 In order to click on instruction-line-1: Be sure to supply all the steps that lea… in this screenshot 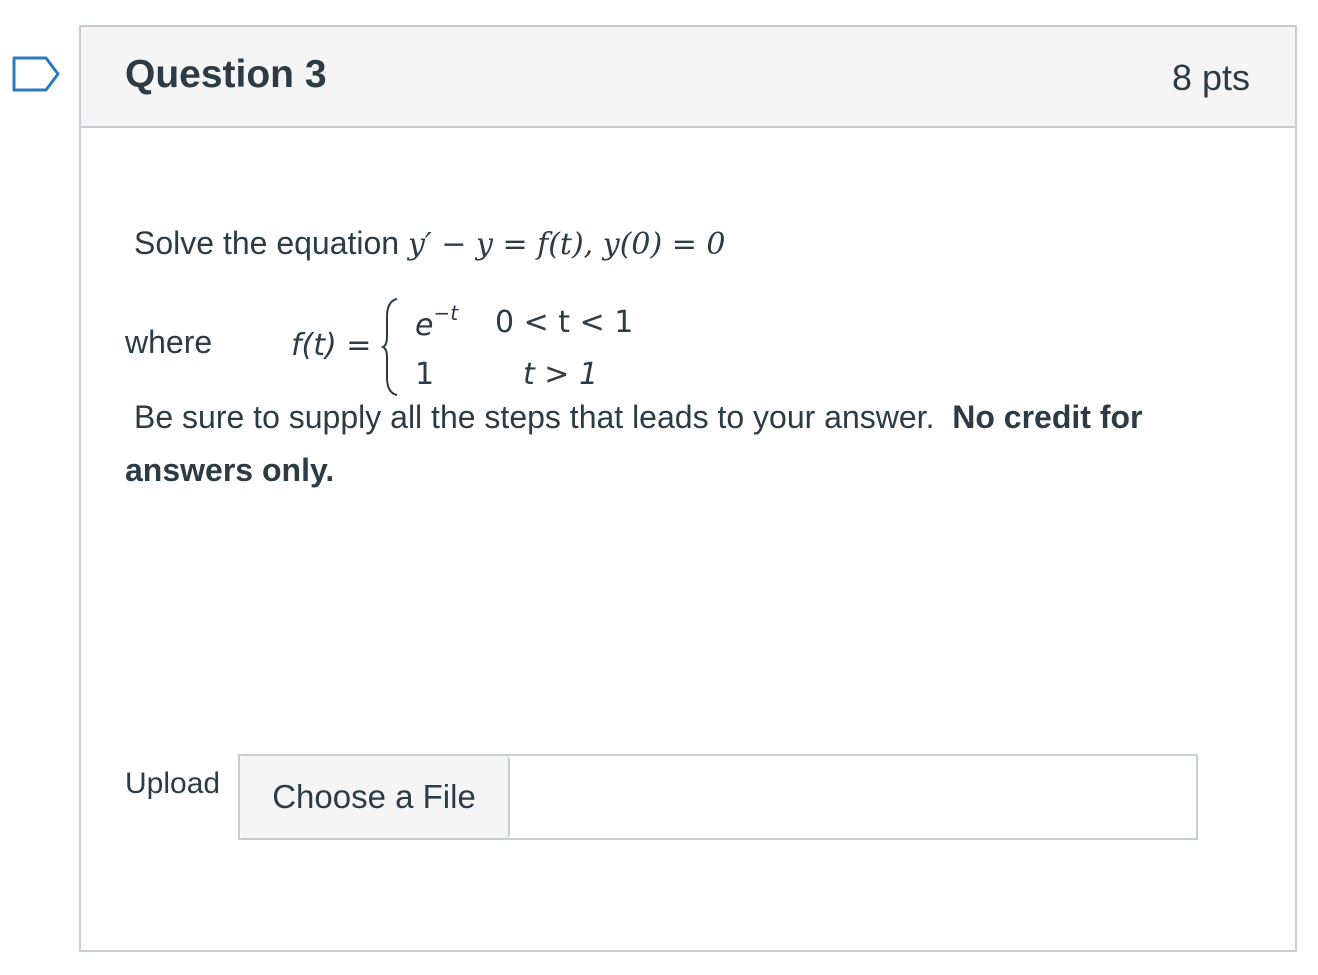, I will do `click(638, 417)`.